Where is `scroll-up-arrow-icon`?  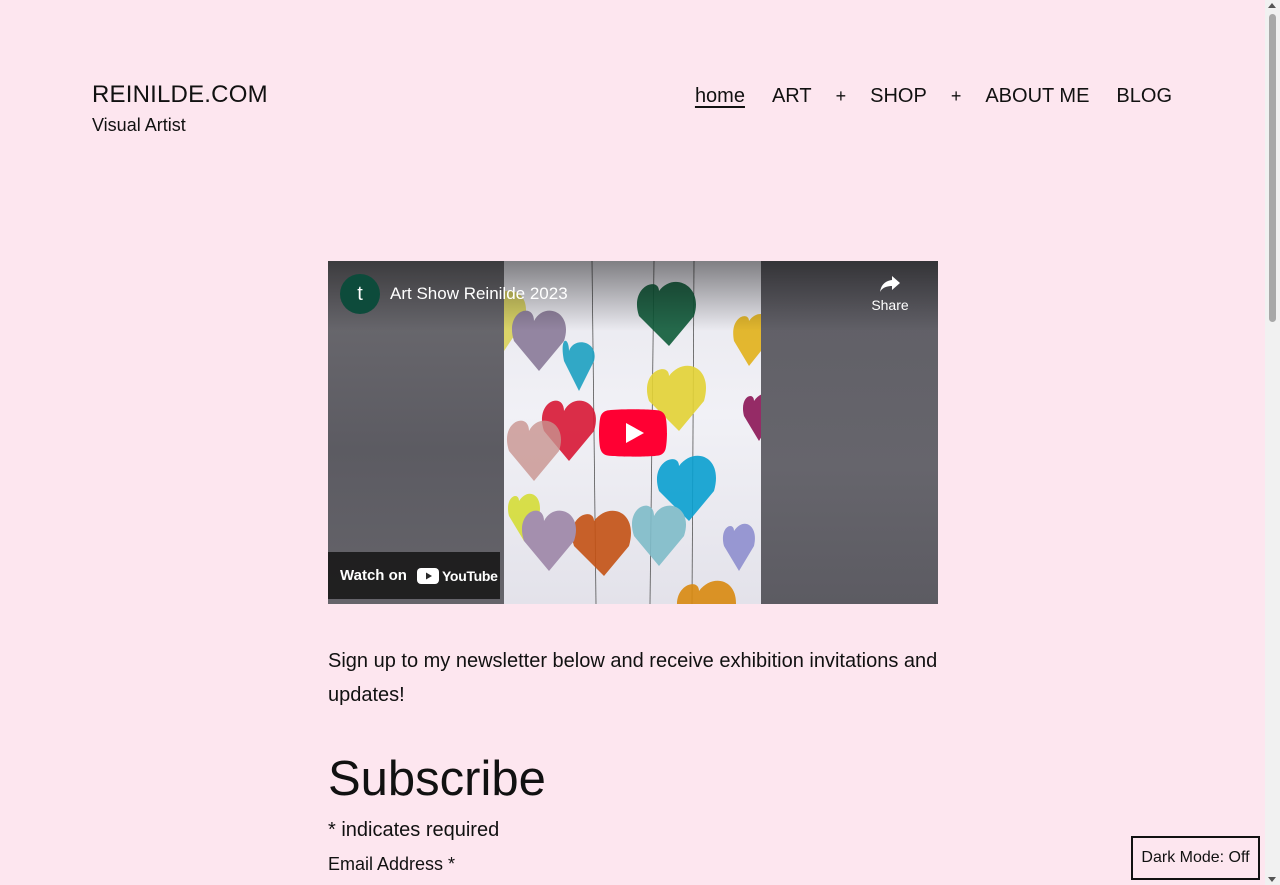
scroll-up-arrow-icon is located at coordinates (1272, 5).